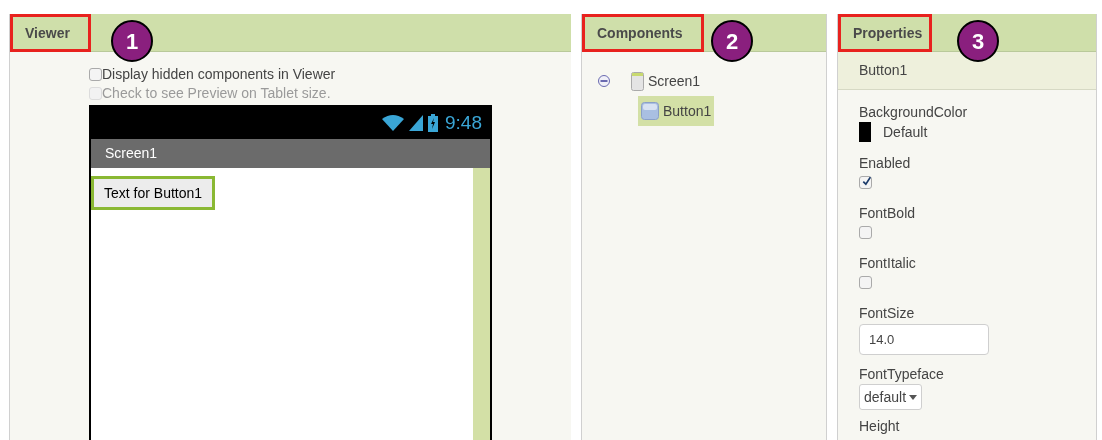 The height and width of the screenshot is (440, 1102). I want to click on property-label: FontTypeface, so click(902, 374).